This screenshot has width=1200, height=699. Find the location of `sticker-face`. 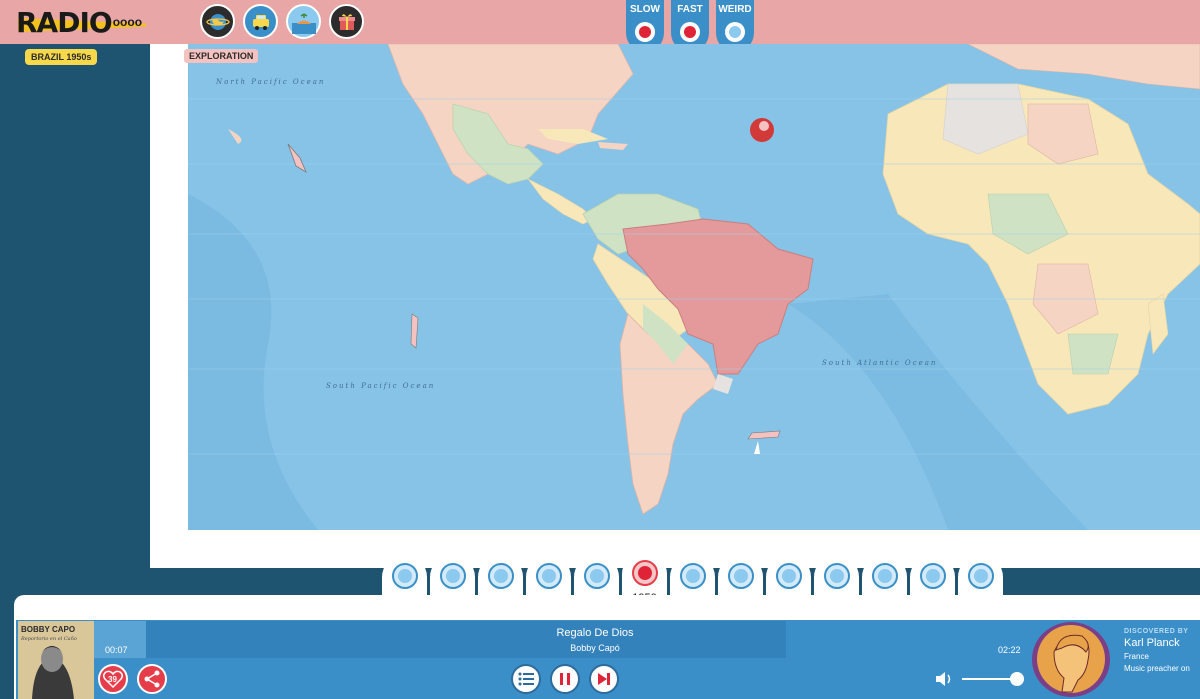

sticker-face is located at coordinates (762, 130).